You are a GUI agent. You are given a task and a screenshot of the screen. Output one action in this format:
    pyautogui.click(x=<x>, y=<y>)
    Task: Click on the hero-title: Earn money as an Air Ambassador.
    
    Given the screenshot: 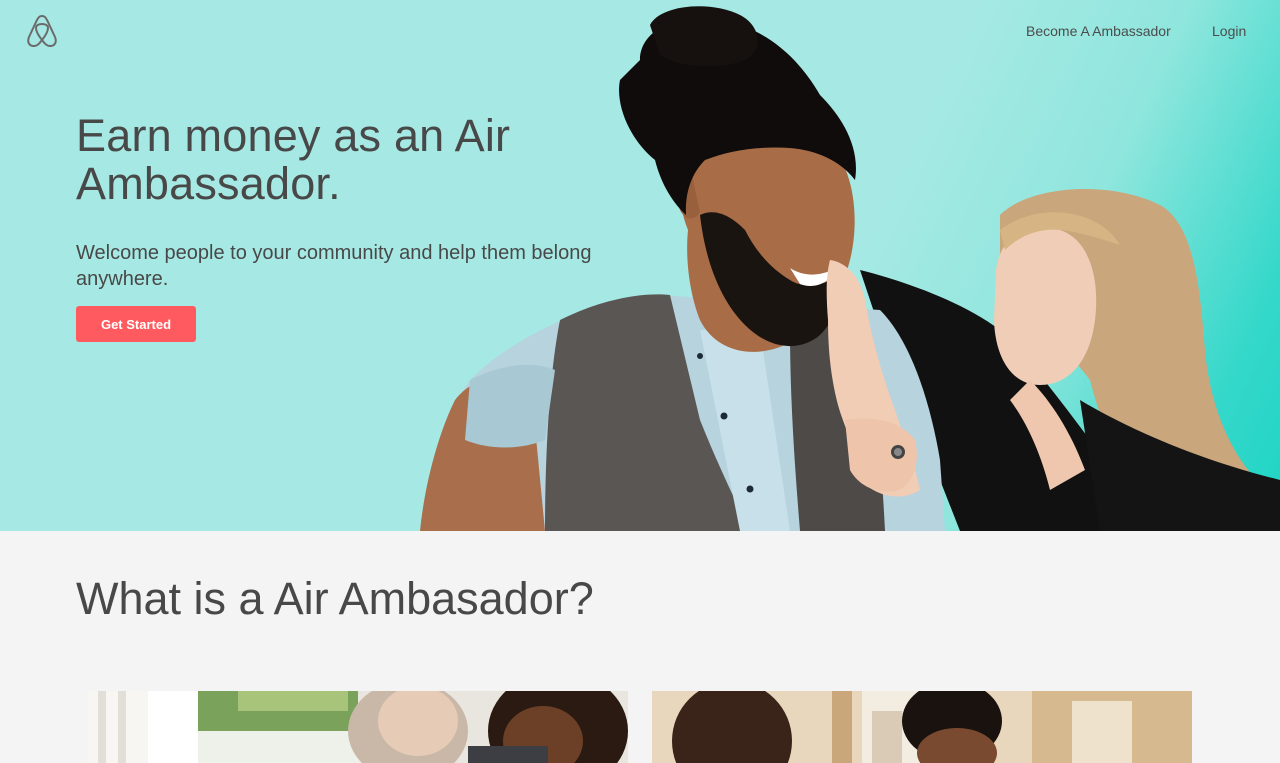 What is the action you would take?
    pyautogui.click(x=293, y=159)
    